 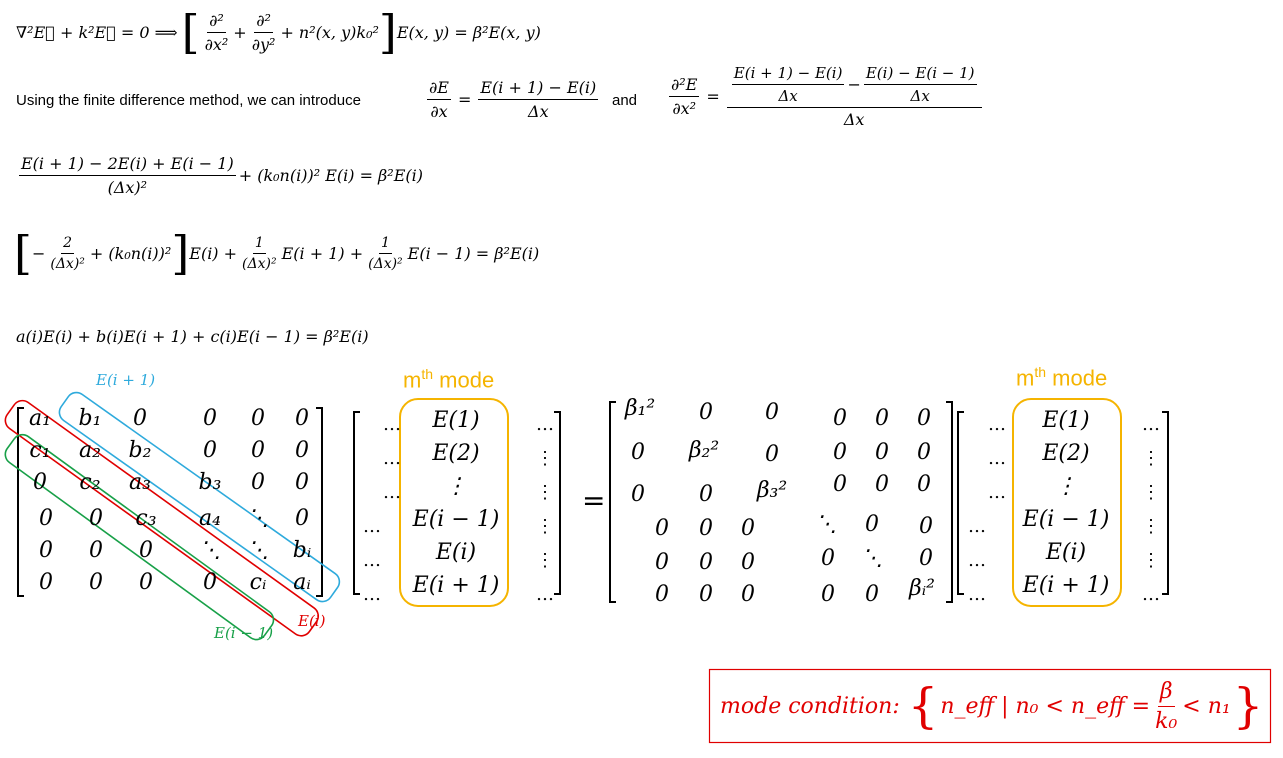 I want to click on vec-left-bracket-open, so click(x=356, y=503).